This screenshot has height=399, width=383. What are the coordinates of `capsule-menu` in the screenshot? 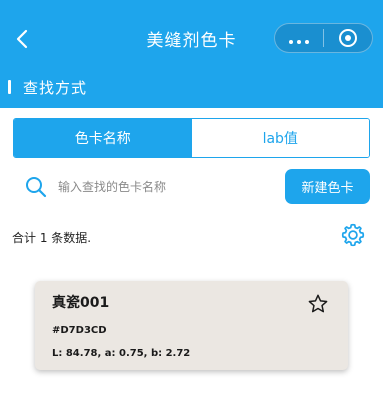 It's located at (323, 38).